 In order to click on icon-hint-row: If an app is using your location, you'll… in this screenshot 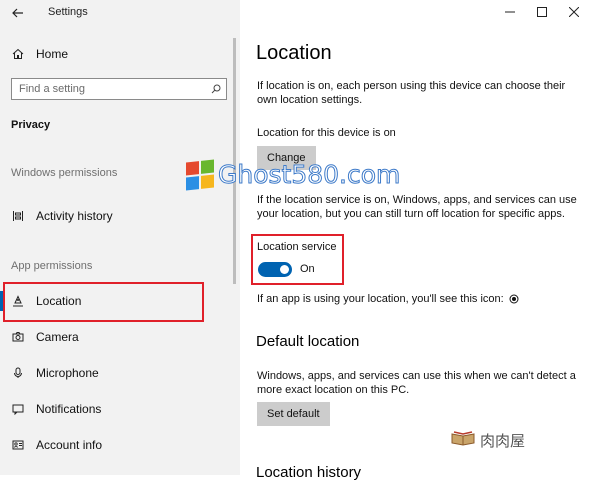, I will do `click(388, 299)`.